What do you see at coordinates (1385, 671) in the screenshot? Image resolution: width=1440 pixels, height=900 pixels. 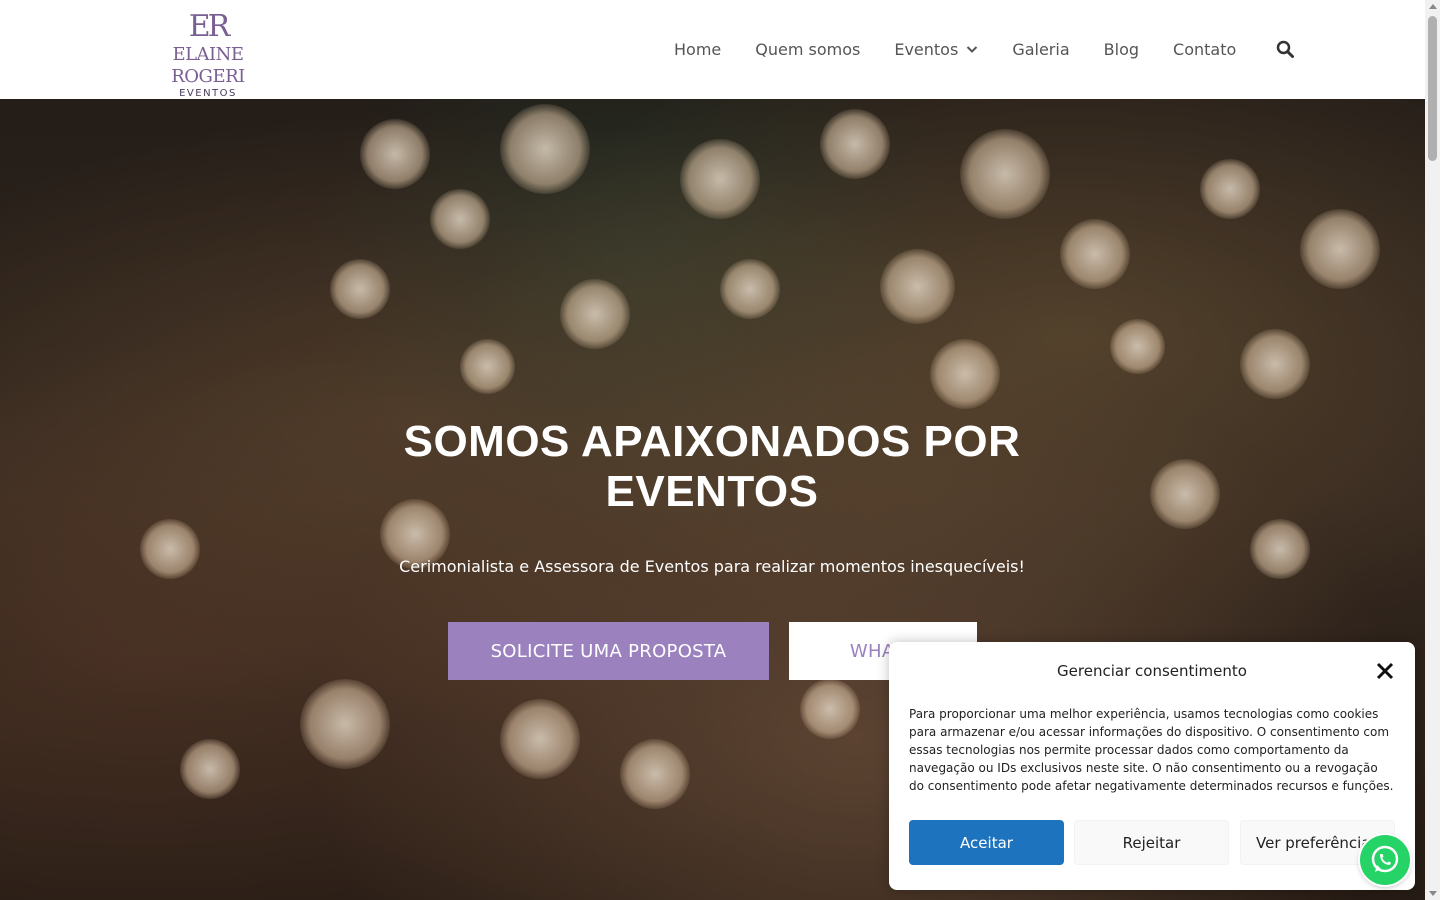 I see `close-icon` at bounding box center [1385, 671].